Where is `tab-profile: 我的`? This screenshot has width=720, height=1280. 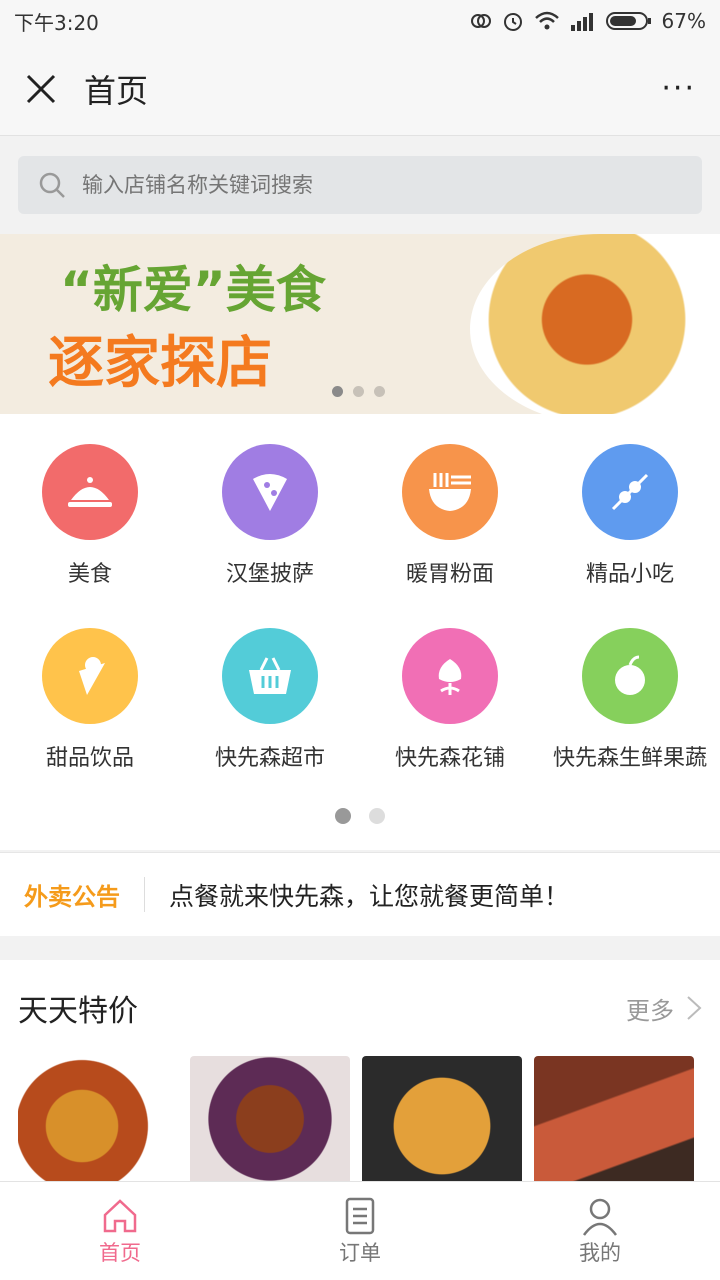
tab-profile: 我的 is located at coordinates (600, 1231).